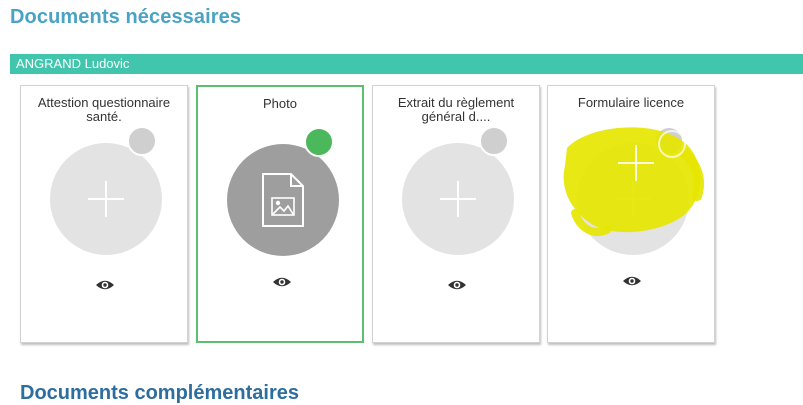 The image size is (803, 405). Describe the element at coordinates (406, 64) in the screenshot. I see `person-header-bar: ANGRAND Ludovic` at that location.